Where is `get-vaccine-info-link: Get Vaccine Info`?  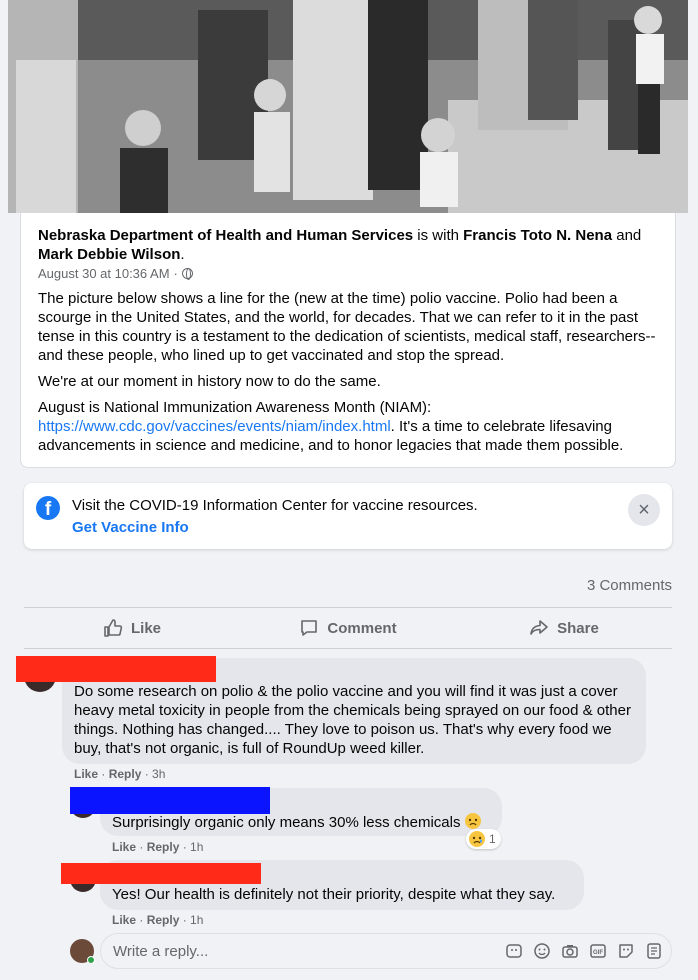
get-vaccine-info-link: Get Vaccine Info is located at coordinates (130, 527).